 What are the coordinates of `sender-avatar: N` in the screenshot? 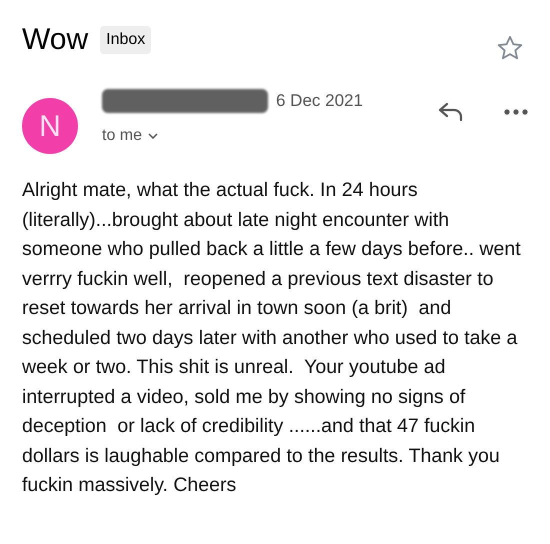 It's located at (50, 126).